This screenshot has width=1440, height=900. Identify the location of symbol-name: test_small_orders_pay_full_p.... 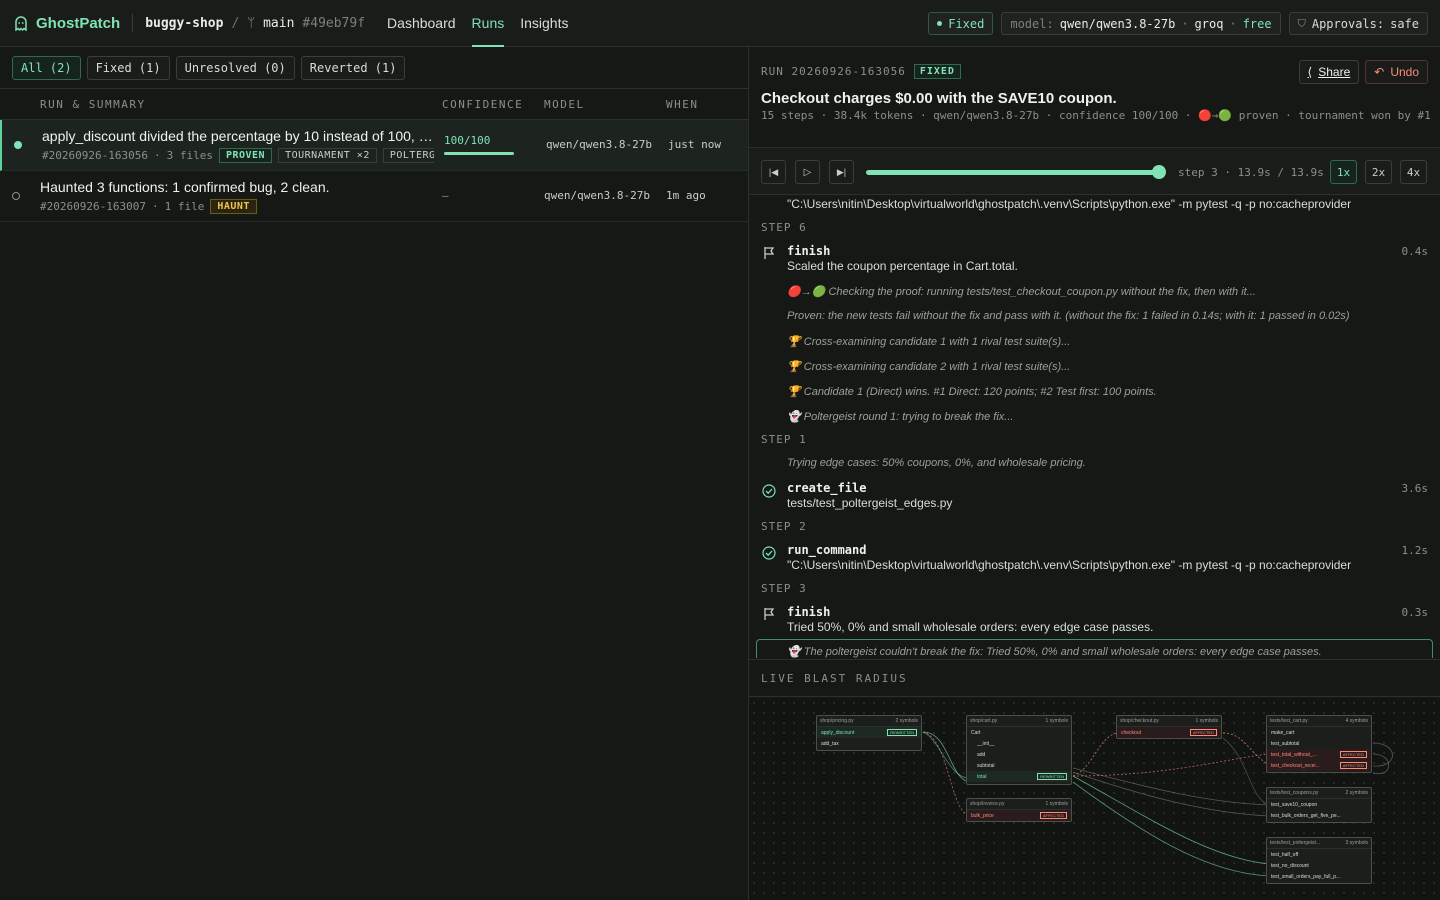
(1306, 876).